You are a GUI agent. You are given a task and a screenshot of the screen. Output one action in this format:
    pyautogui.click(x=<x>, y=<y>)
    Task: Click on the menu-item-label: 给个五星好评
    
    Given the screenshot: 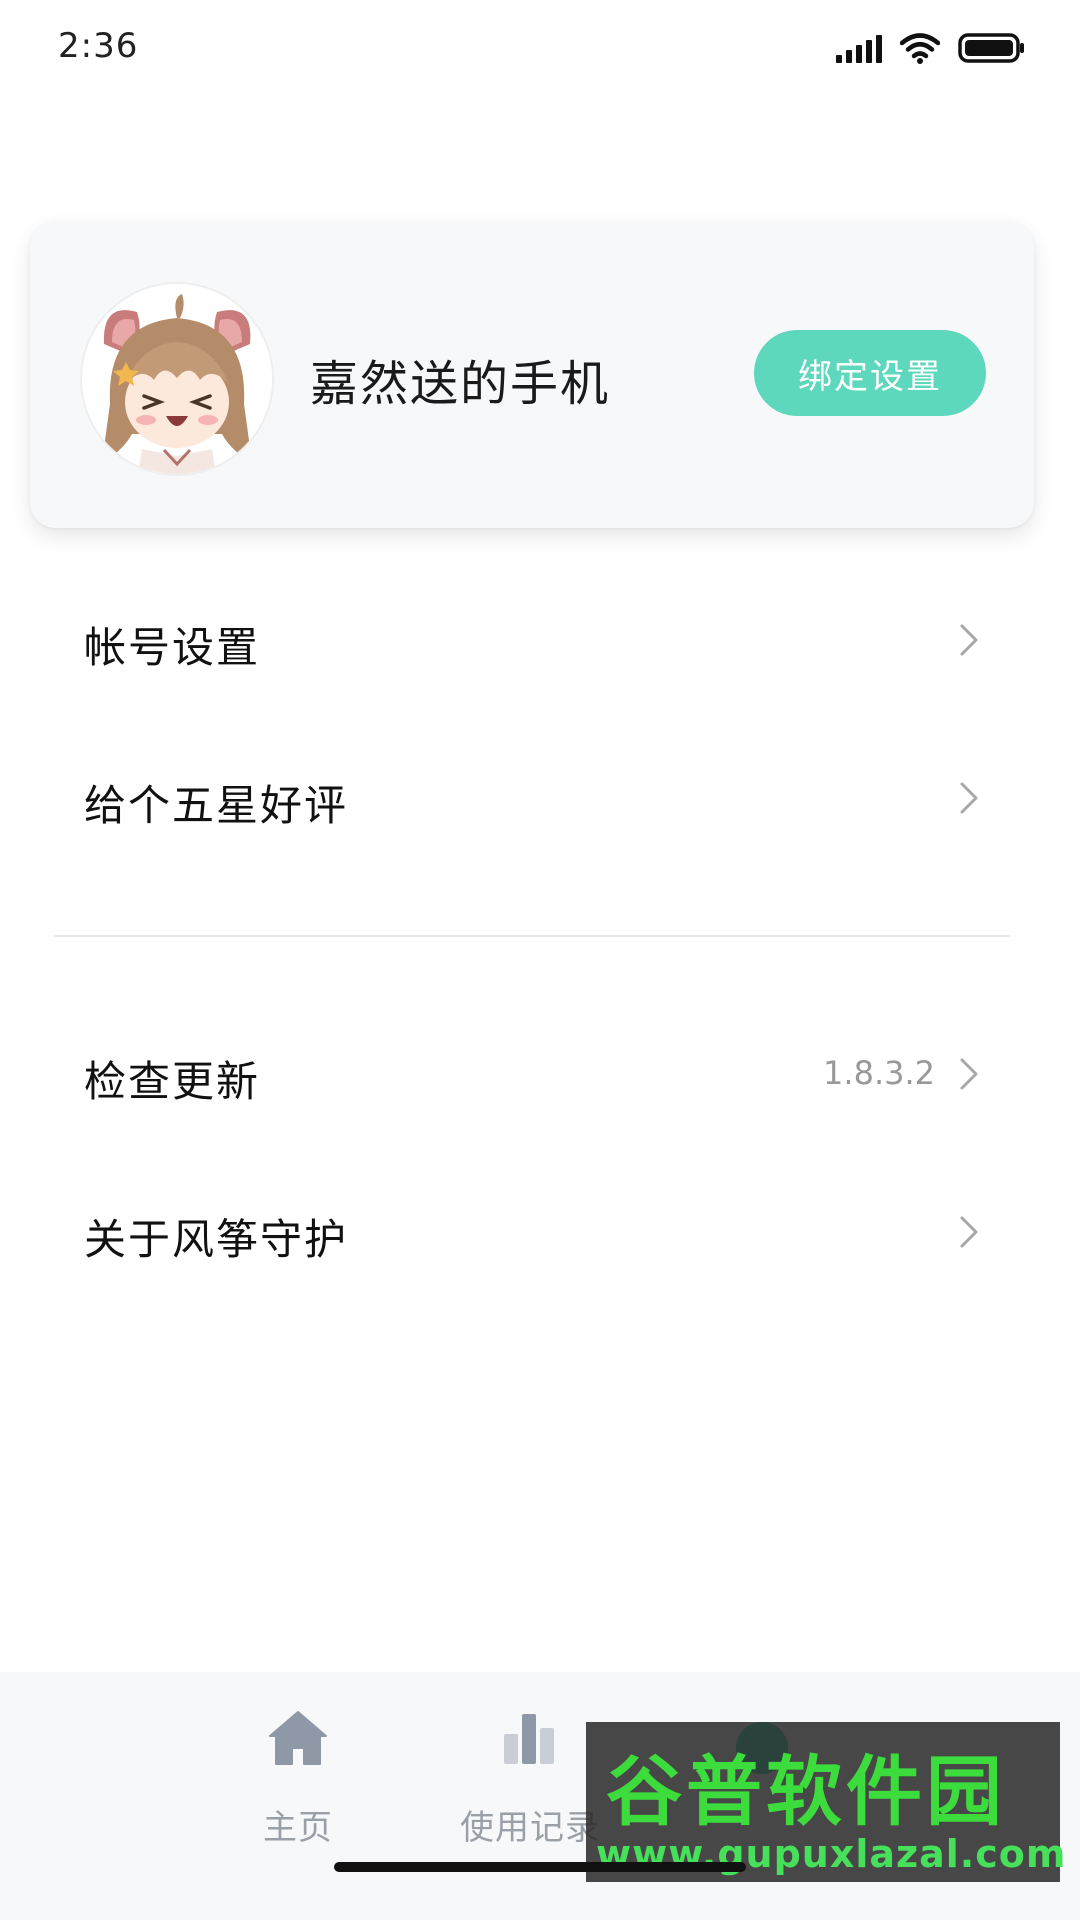 What is the action you would take?
    pyautogui.click(x=216, y=805)
    